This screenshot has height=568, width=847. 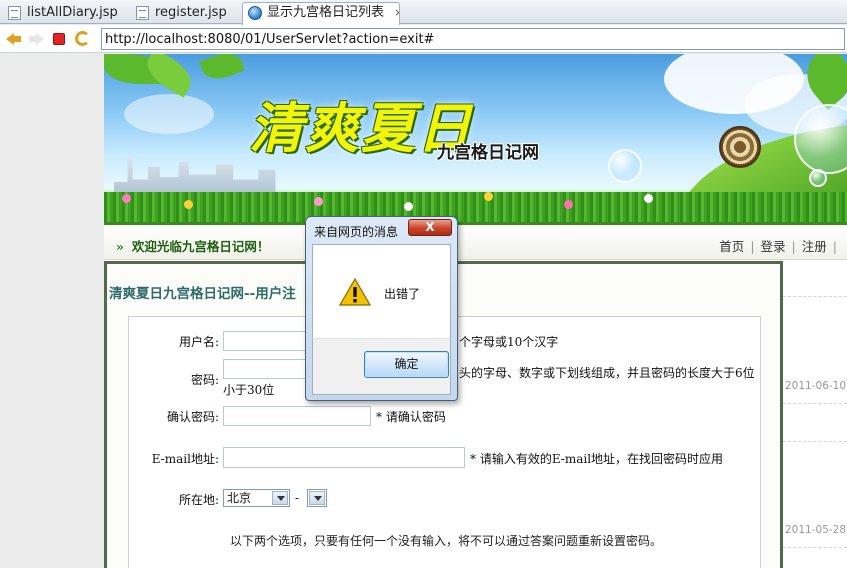 I want to click on location-label: 所在地:, so click(x=198, y=500).